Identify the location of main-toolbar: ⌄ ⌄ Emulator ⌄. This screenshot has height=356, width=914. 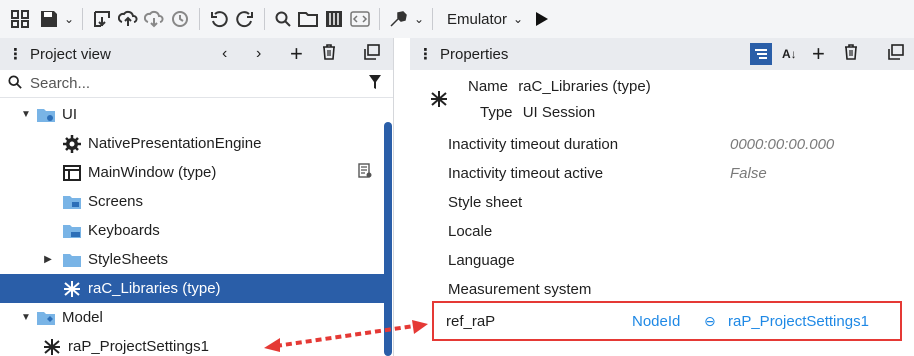
(457, 19).